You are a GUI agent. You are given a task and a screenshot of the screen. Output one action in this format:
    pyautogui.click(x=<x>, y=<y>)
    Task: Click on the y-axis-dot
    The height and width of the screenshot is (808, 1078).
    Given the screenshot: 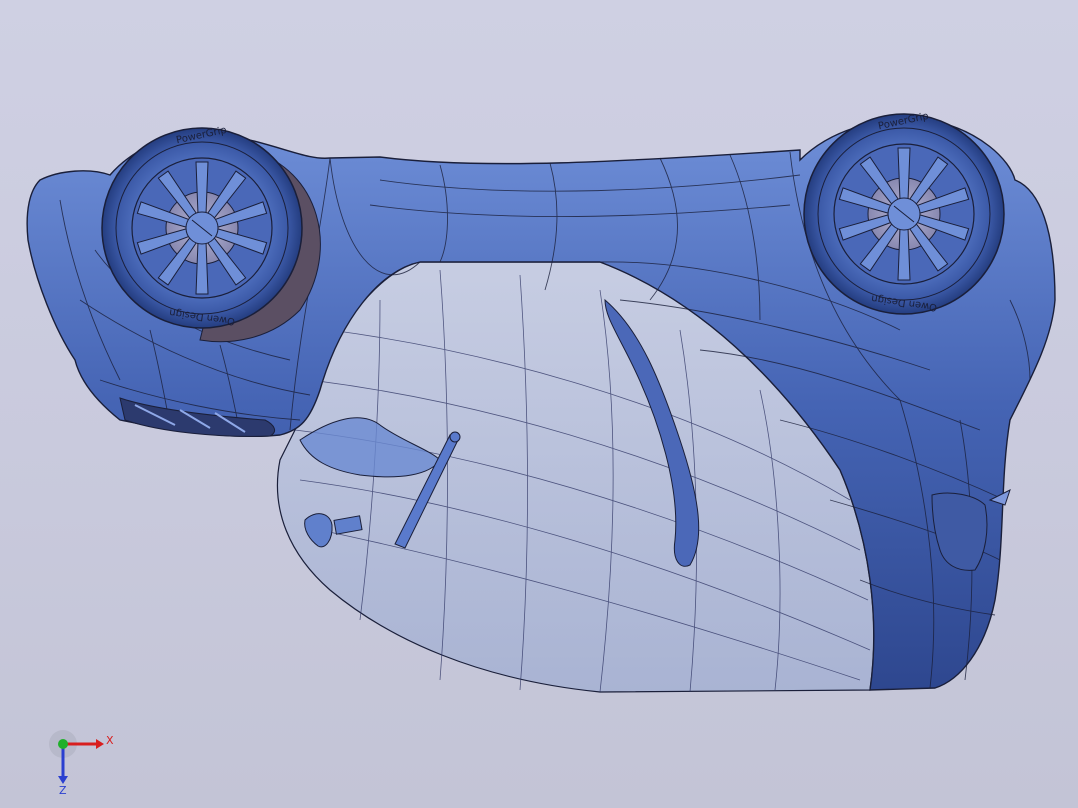 What is the action you would take?
    pyautogui.click(x=63, y=744)
    